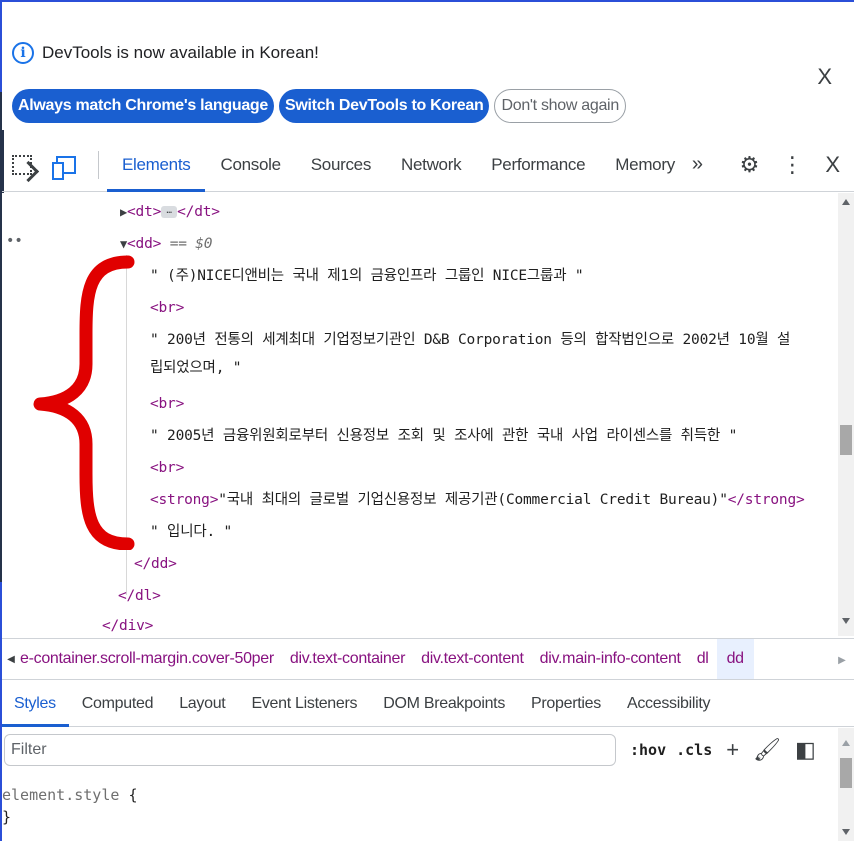  What do you see at coordinates (310, 750) in the screenshot?
I see `filter-input: Filter` at bounding box center [310, 750].